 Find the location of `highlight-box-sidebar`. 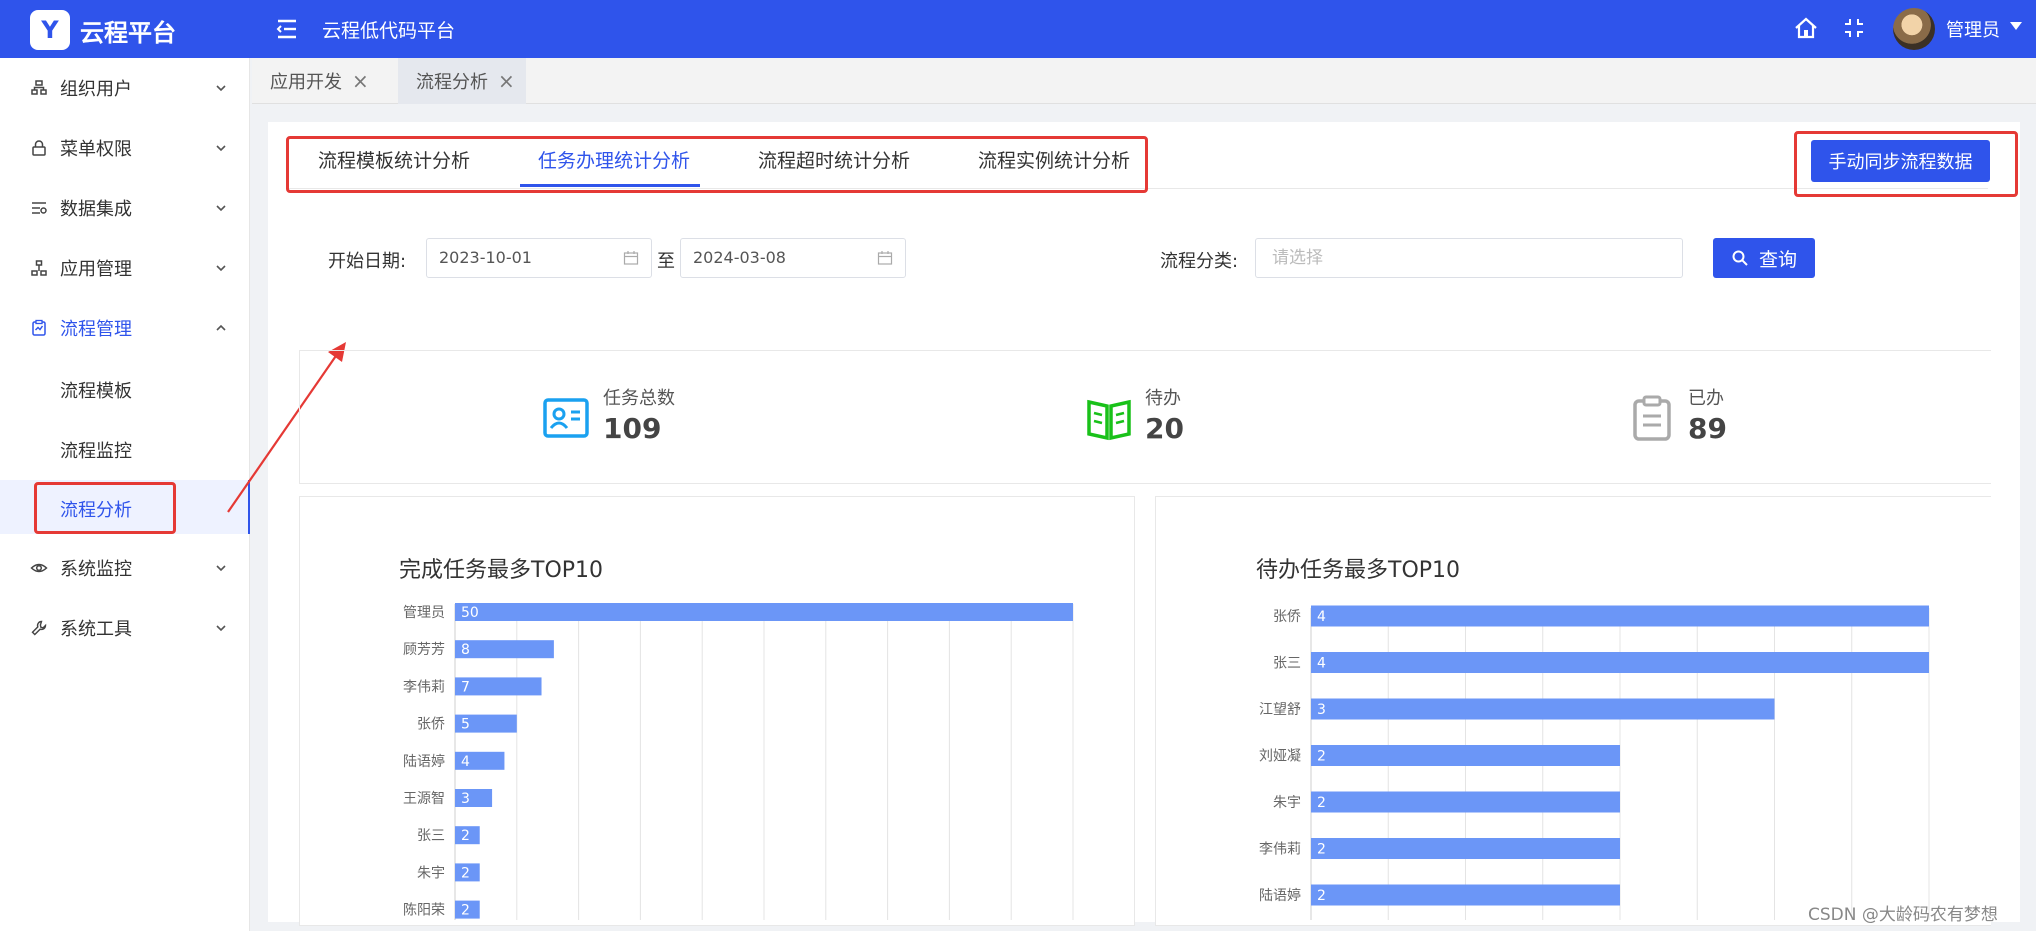

highlight-box-sidebar is located at coordinates (105, 508).